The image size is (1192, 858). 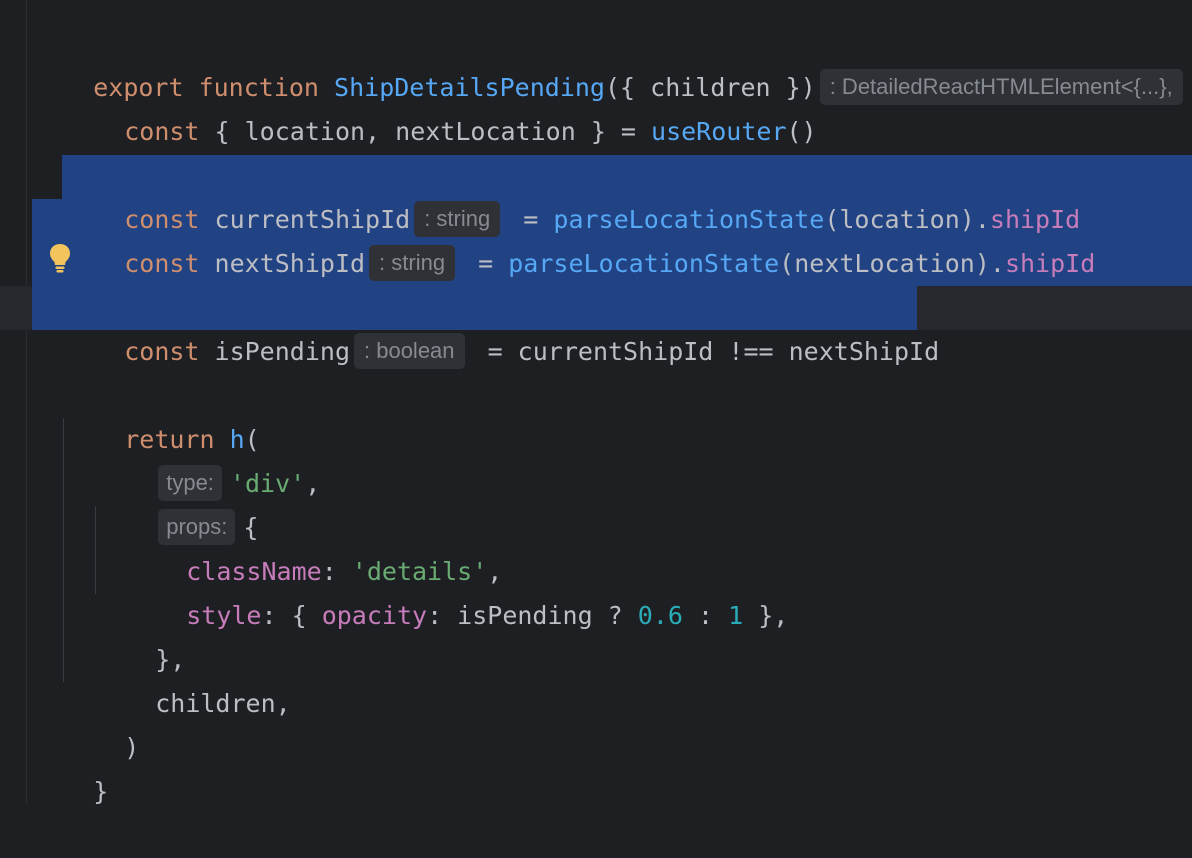 What do you see at coordinates (486, 263) in the screenshot?
I see `assign-op: =` at bounding box center [486, 263].